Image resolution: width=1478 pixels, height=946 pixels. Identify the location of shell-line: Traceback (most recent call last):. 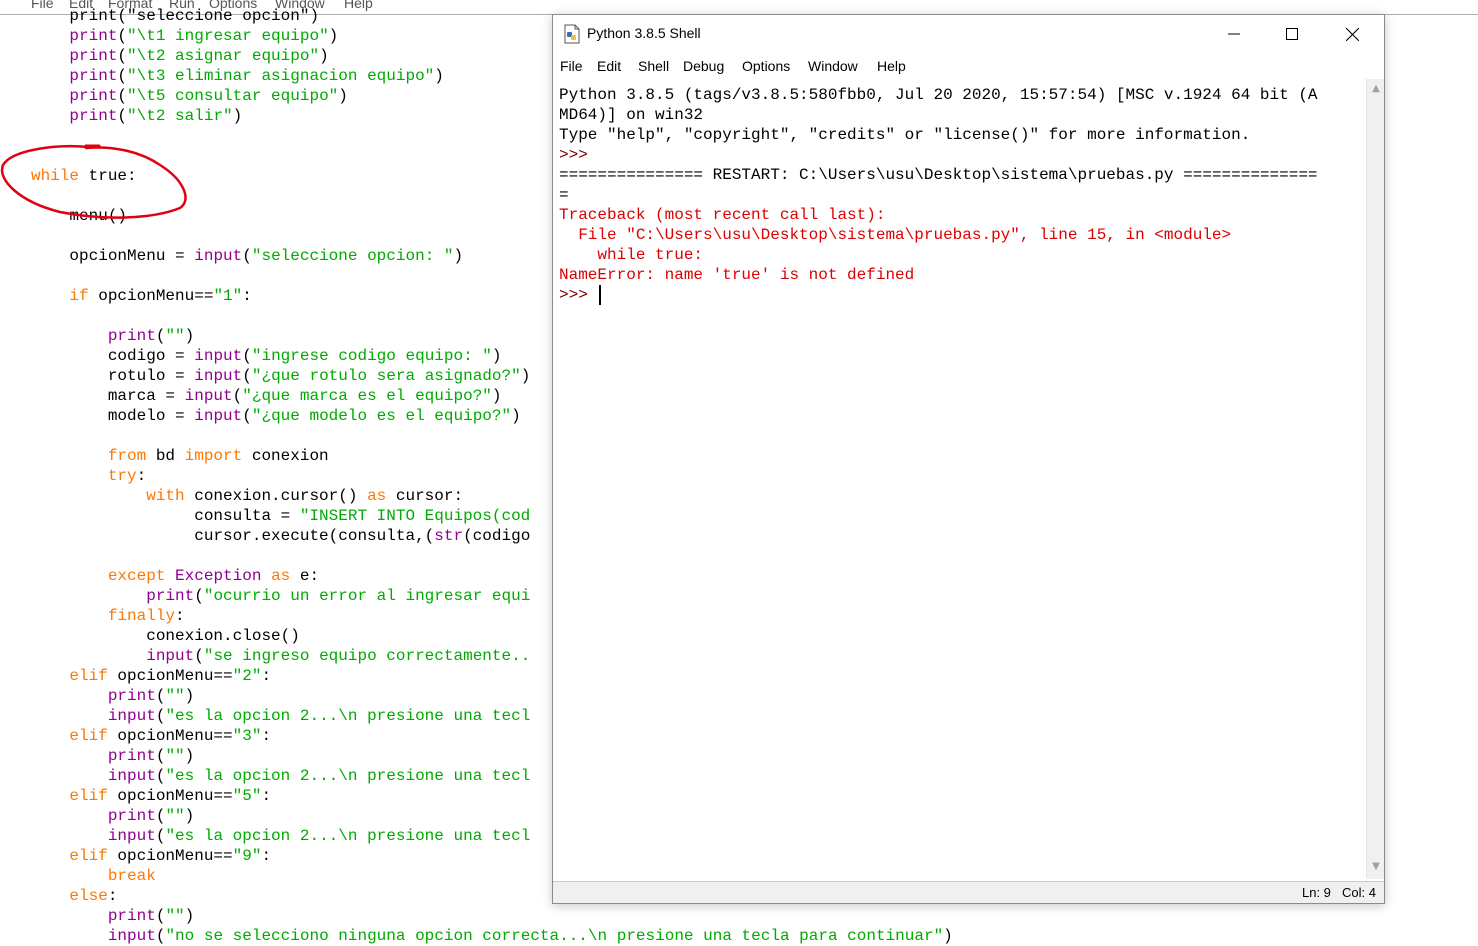
(722, 215).